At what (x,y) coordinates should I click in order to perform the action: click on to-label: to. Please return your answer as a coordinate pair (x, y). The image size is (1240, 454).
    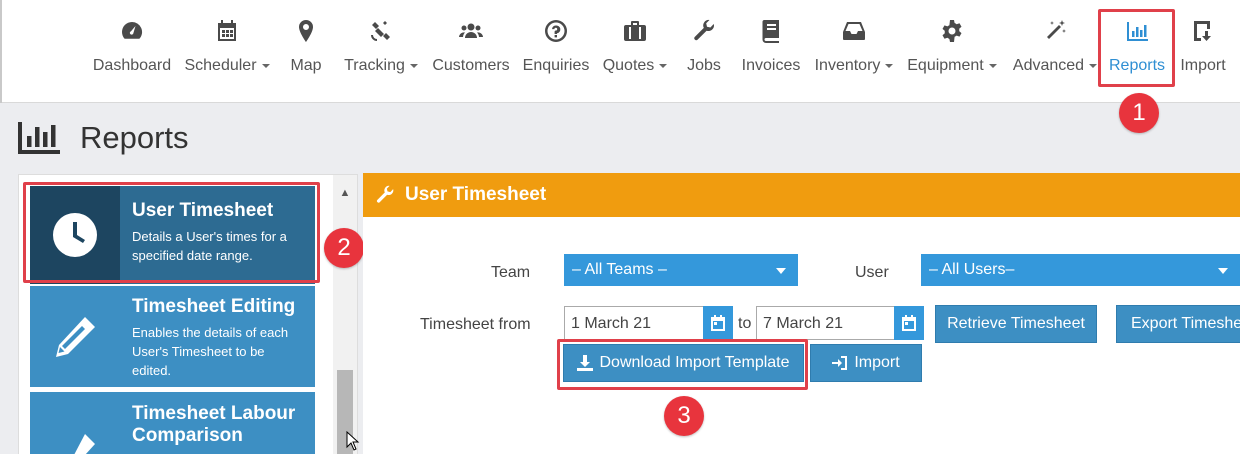
    Looking at the image, I should click on (745, 323).